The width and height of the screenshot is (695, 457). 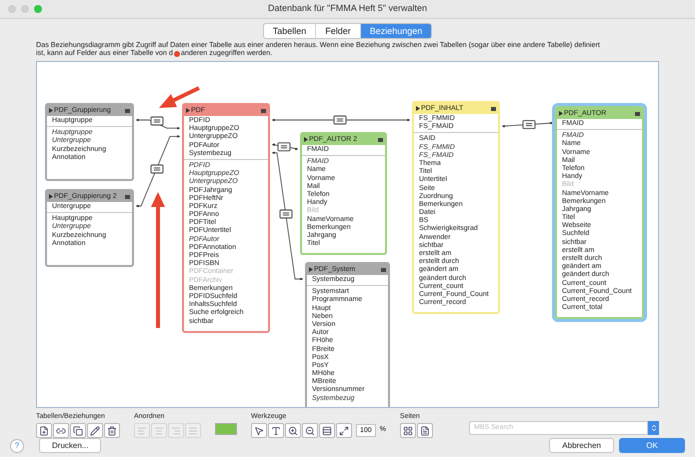 I want to click on pointer-icon, so click(x=259, y=431).